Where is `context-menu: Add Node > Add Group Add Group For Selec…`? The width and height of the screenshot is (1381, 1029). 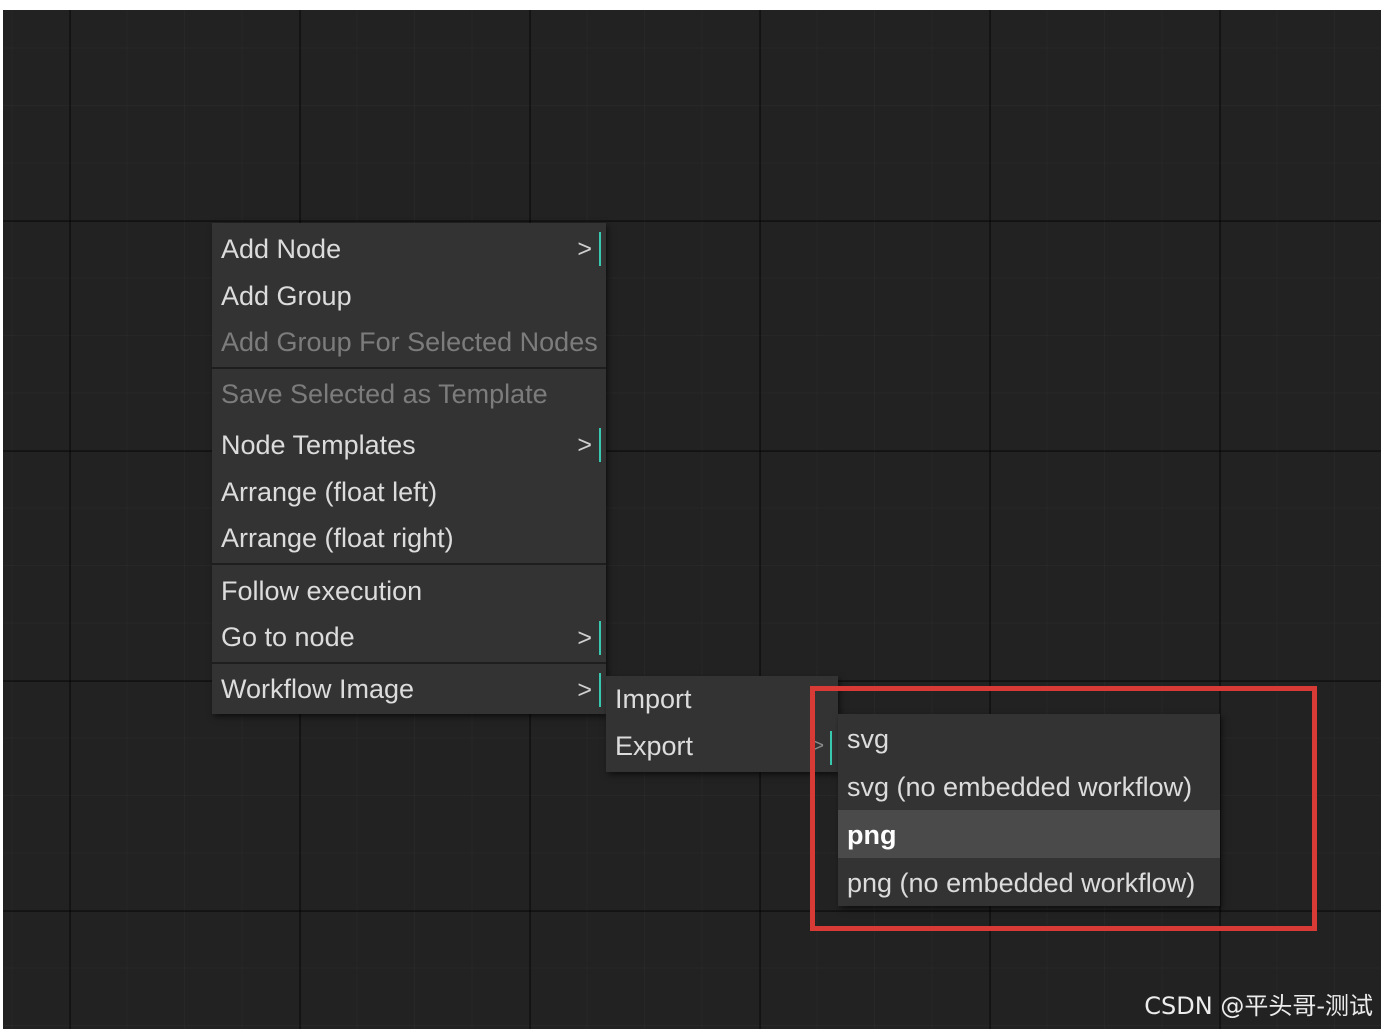
context-menu: Add Node > Add Group Add Group For Selec… is located at coordinates (409, 468).